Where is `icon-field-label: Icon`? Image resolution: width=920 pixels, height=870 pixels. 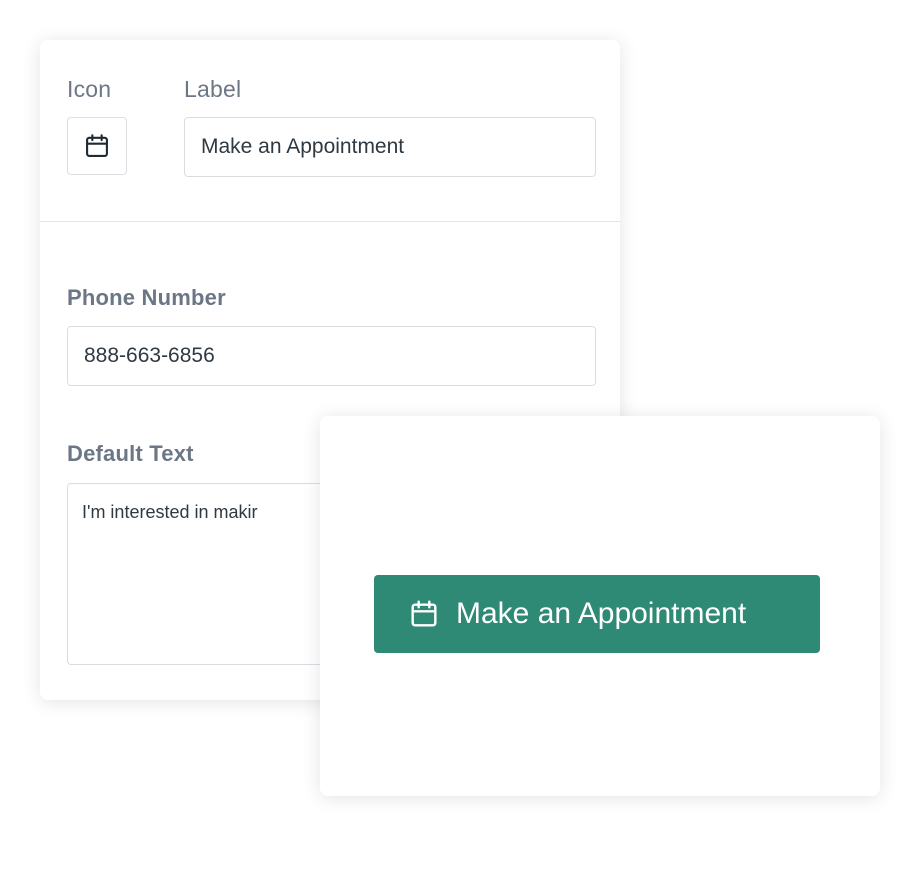
icon-field-label: Icon is located at coordinates (89, 89).